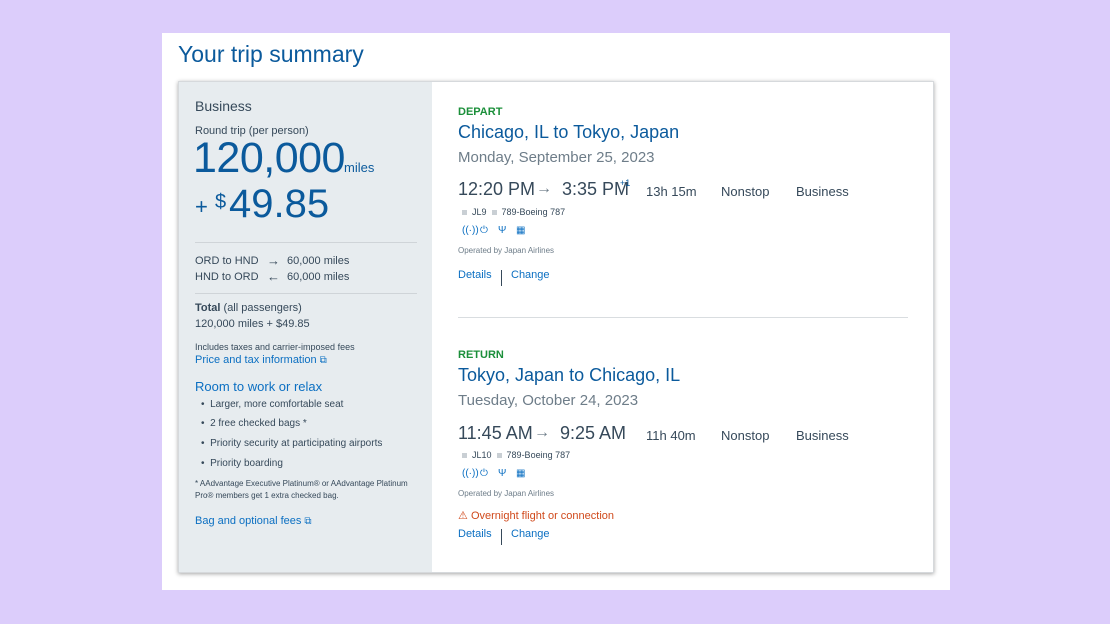  I want to click on section-divider, so click(683, 317).